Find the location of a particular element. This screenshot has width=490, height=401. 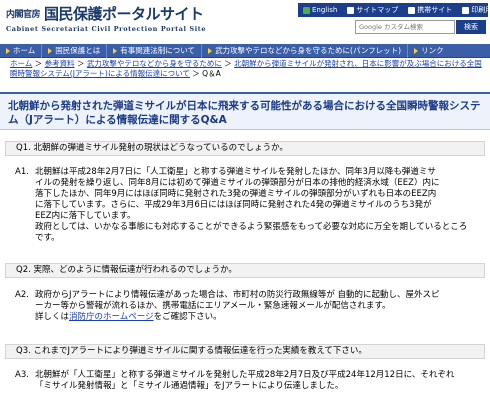

sitemap-link: サイトマップ is located at coordinates (372, 10).